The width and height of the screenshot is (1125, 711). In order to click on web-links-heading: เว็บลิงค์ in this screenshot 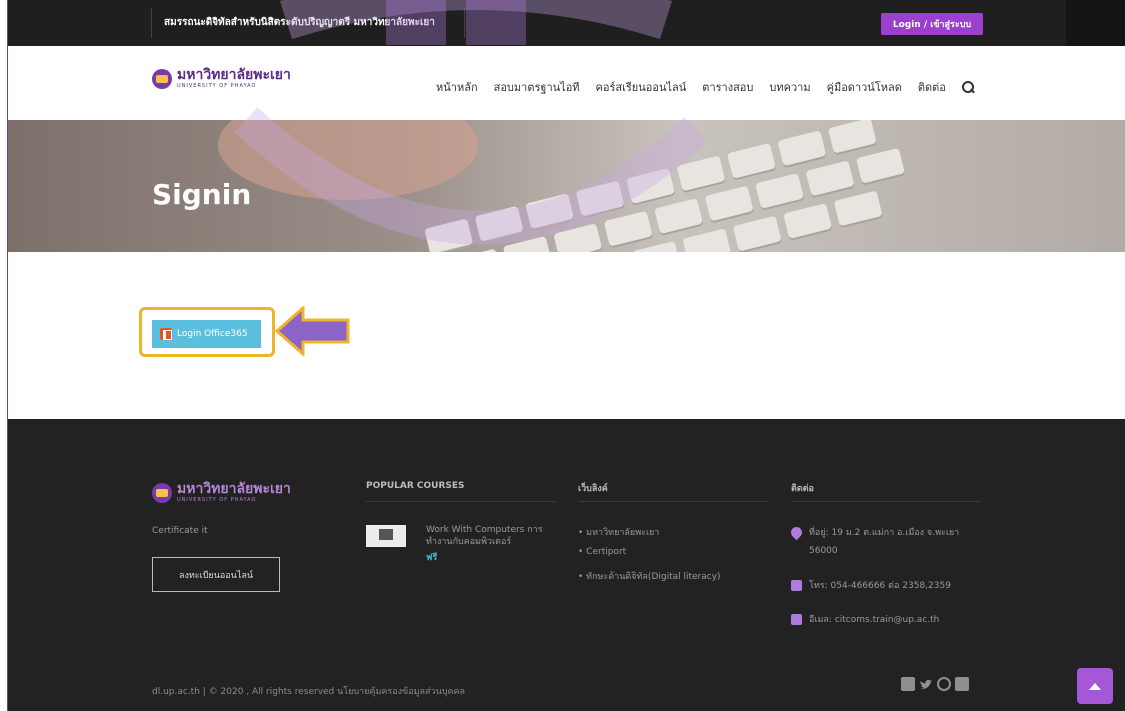, I will do `click(593, 489)`.